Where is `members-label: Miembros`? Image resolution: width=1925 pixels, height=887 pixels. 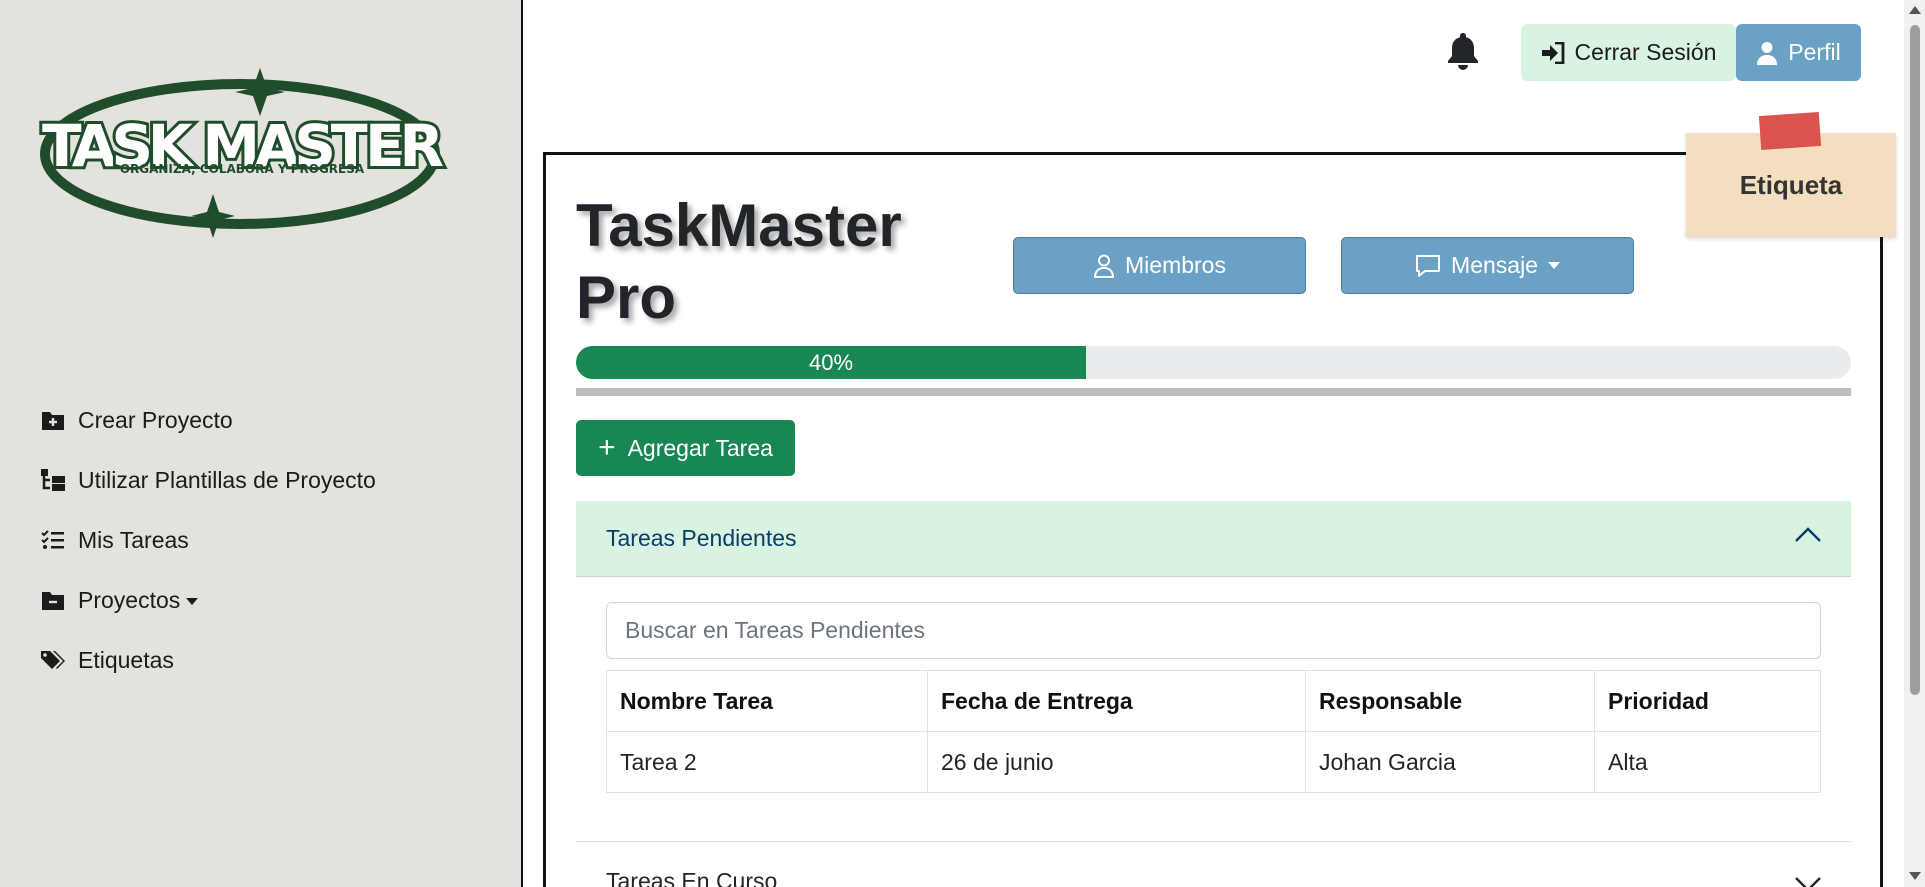 members-label: Miembros is located at coordinates (1175, 265).